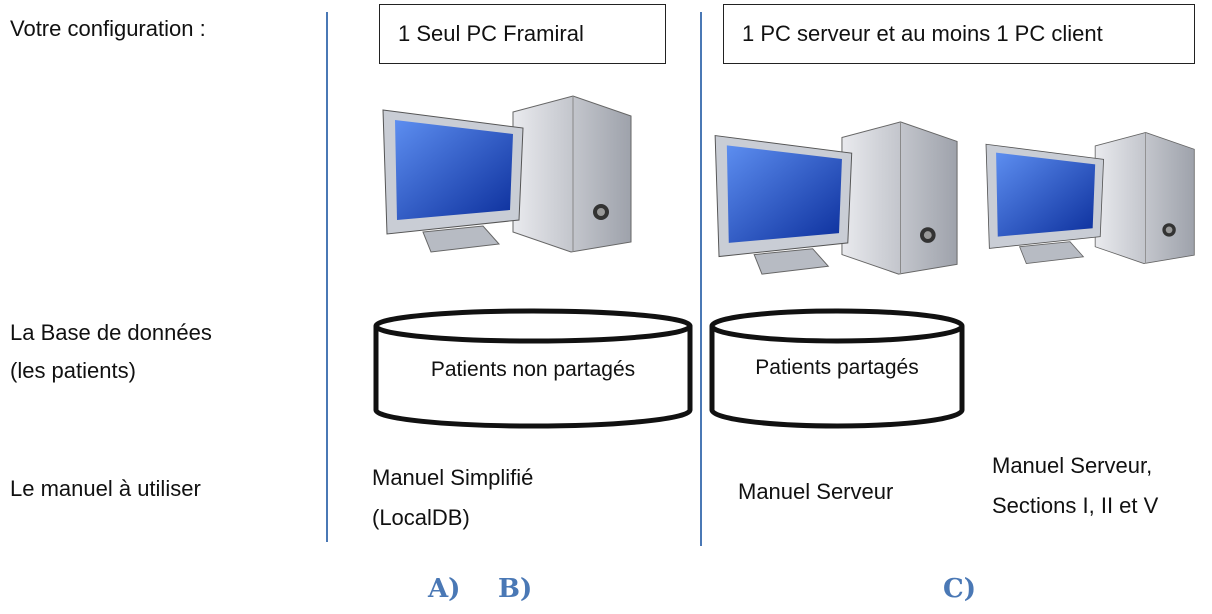 The width and height of the screenshot is (1212, 614). Describe the element at coordinates (111, 332) in the screenshot. I see `database-label-line1: La Base de données` at that location.